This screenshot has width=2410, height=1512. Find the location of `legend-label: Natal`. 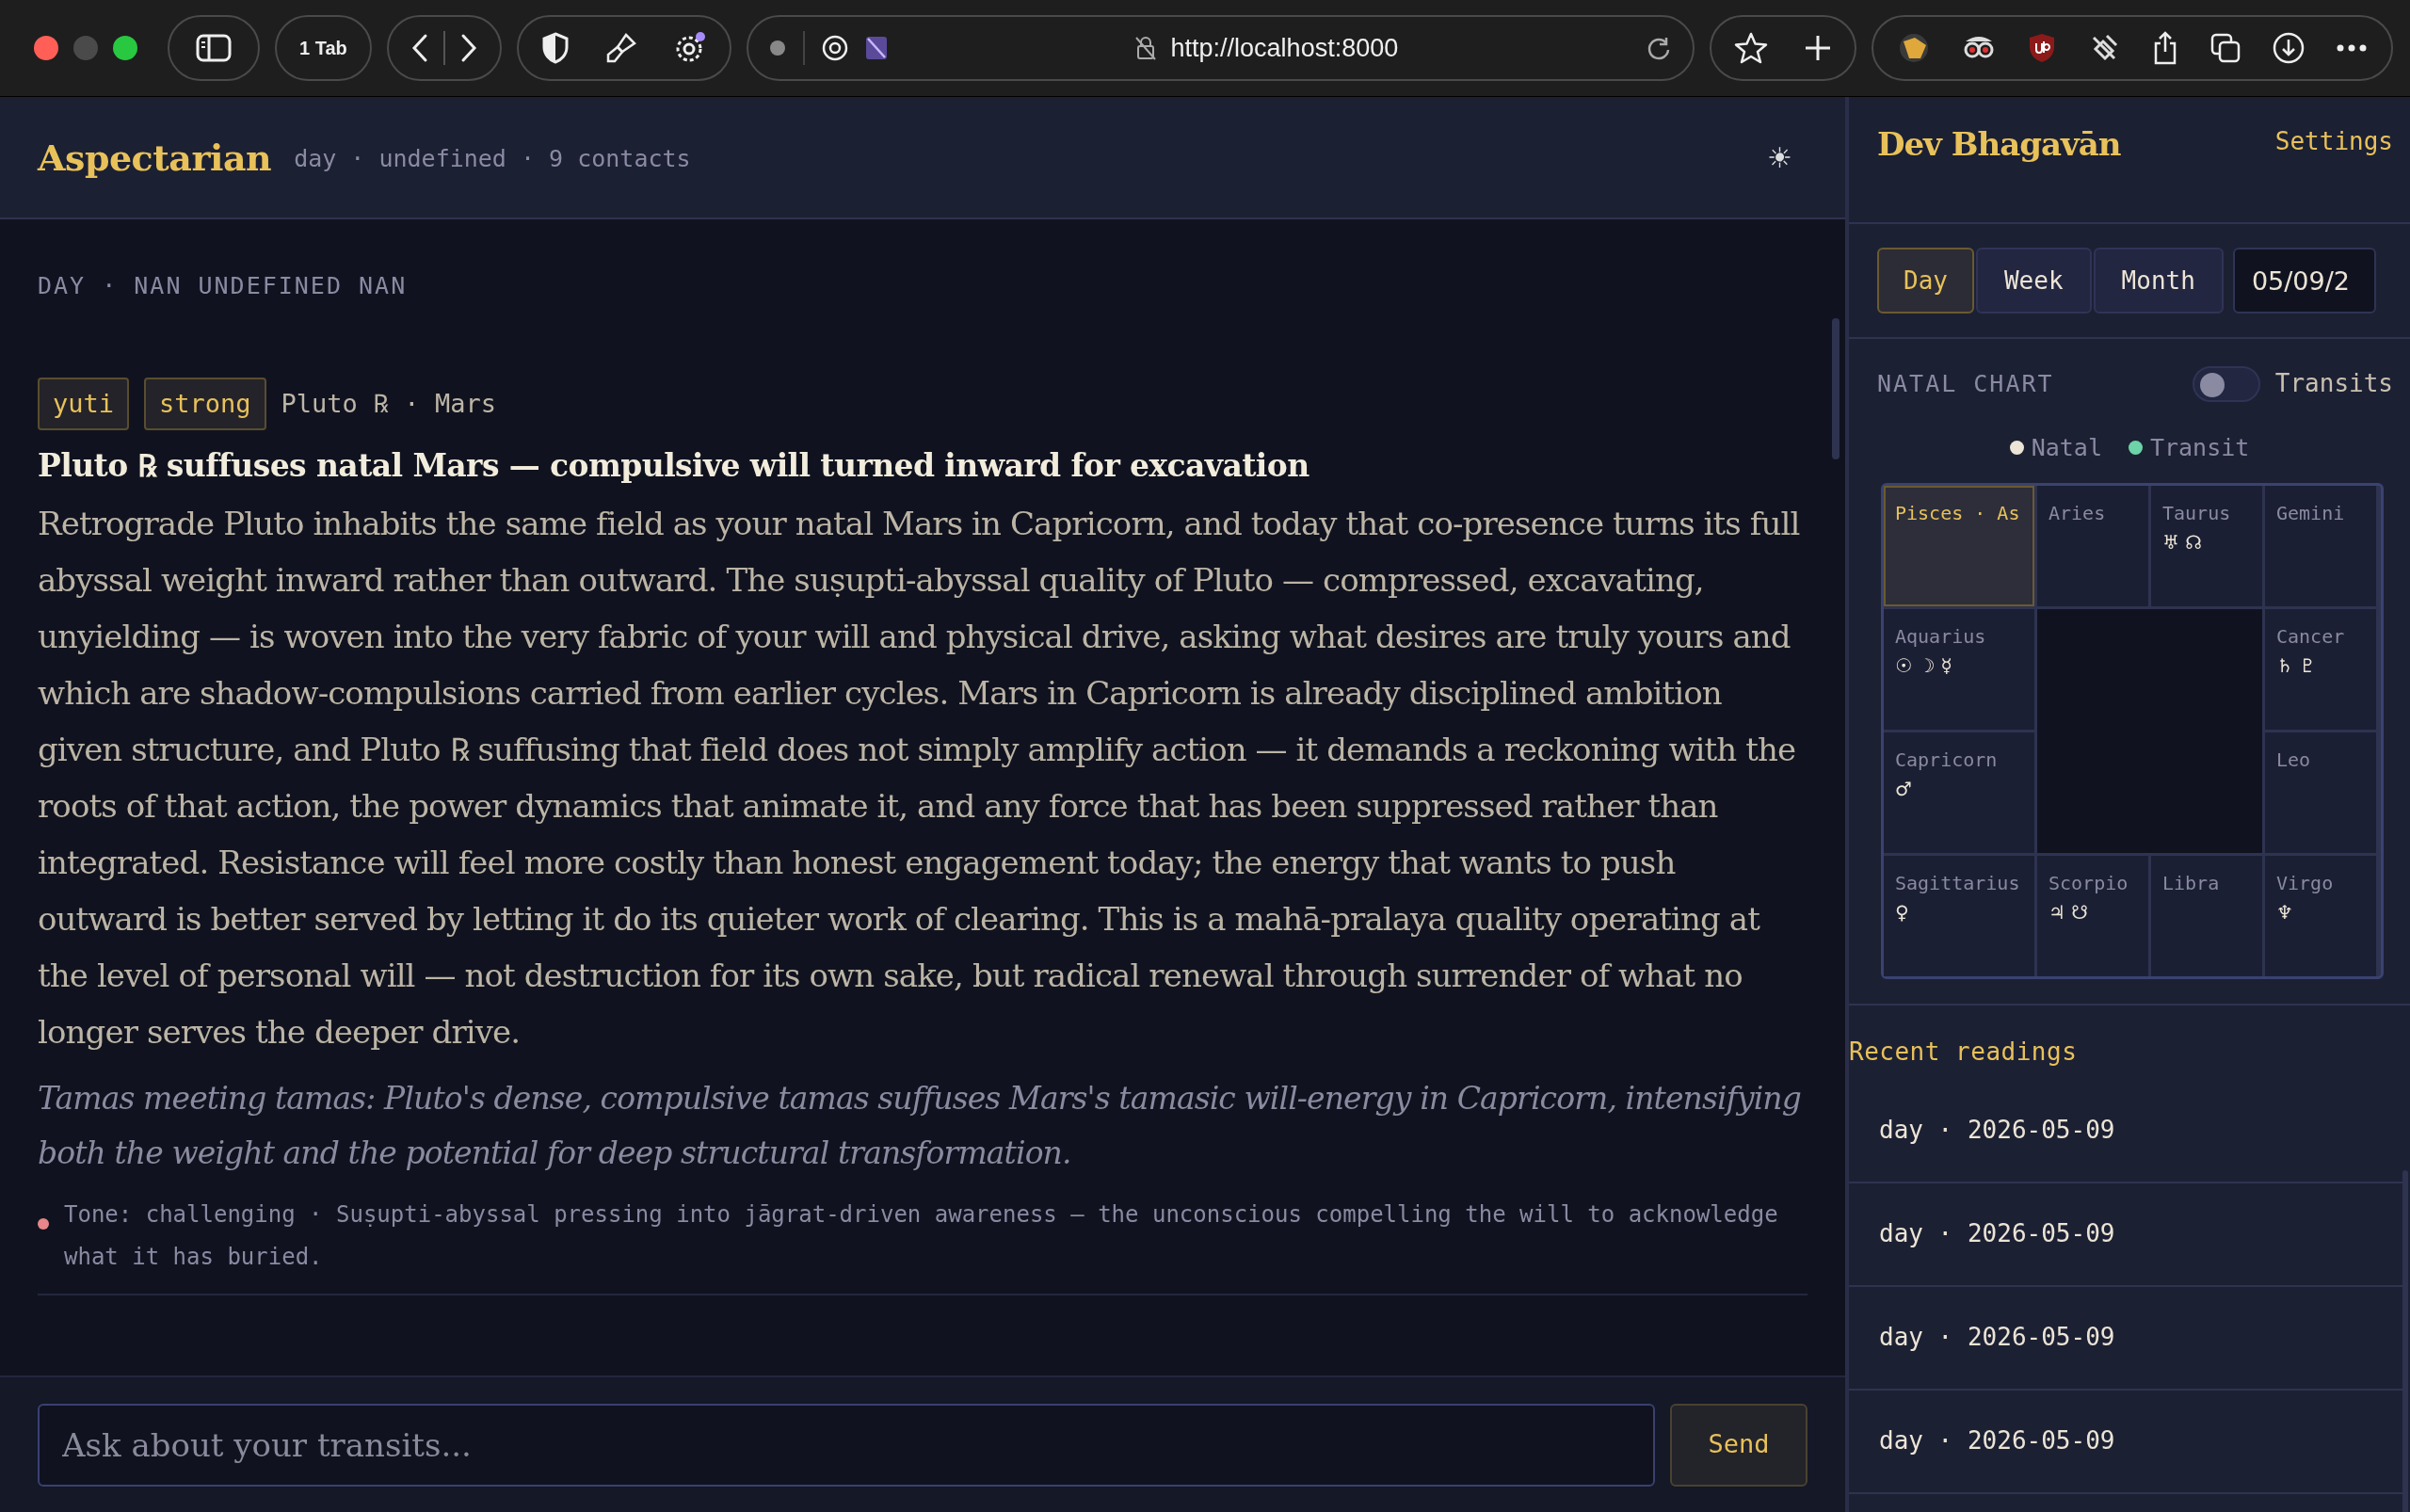

legend-label: Natal is located at coordinates (2066, 448).